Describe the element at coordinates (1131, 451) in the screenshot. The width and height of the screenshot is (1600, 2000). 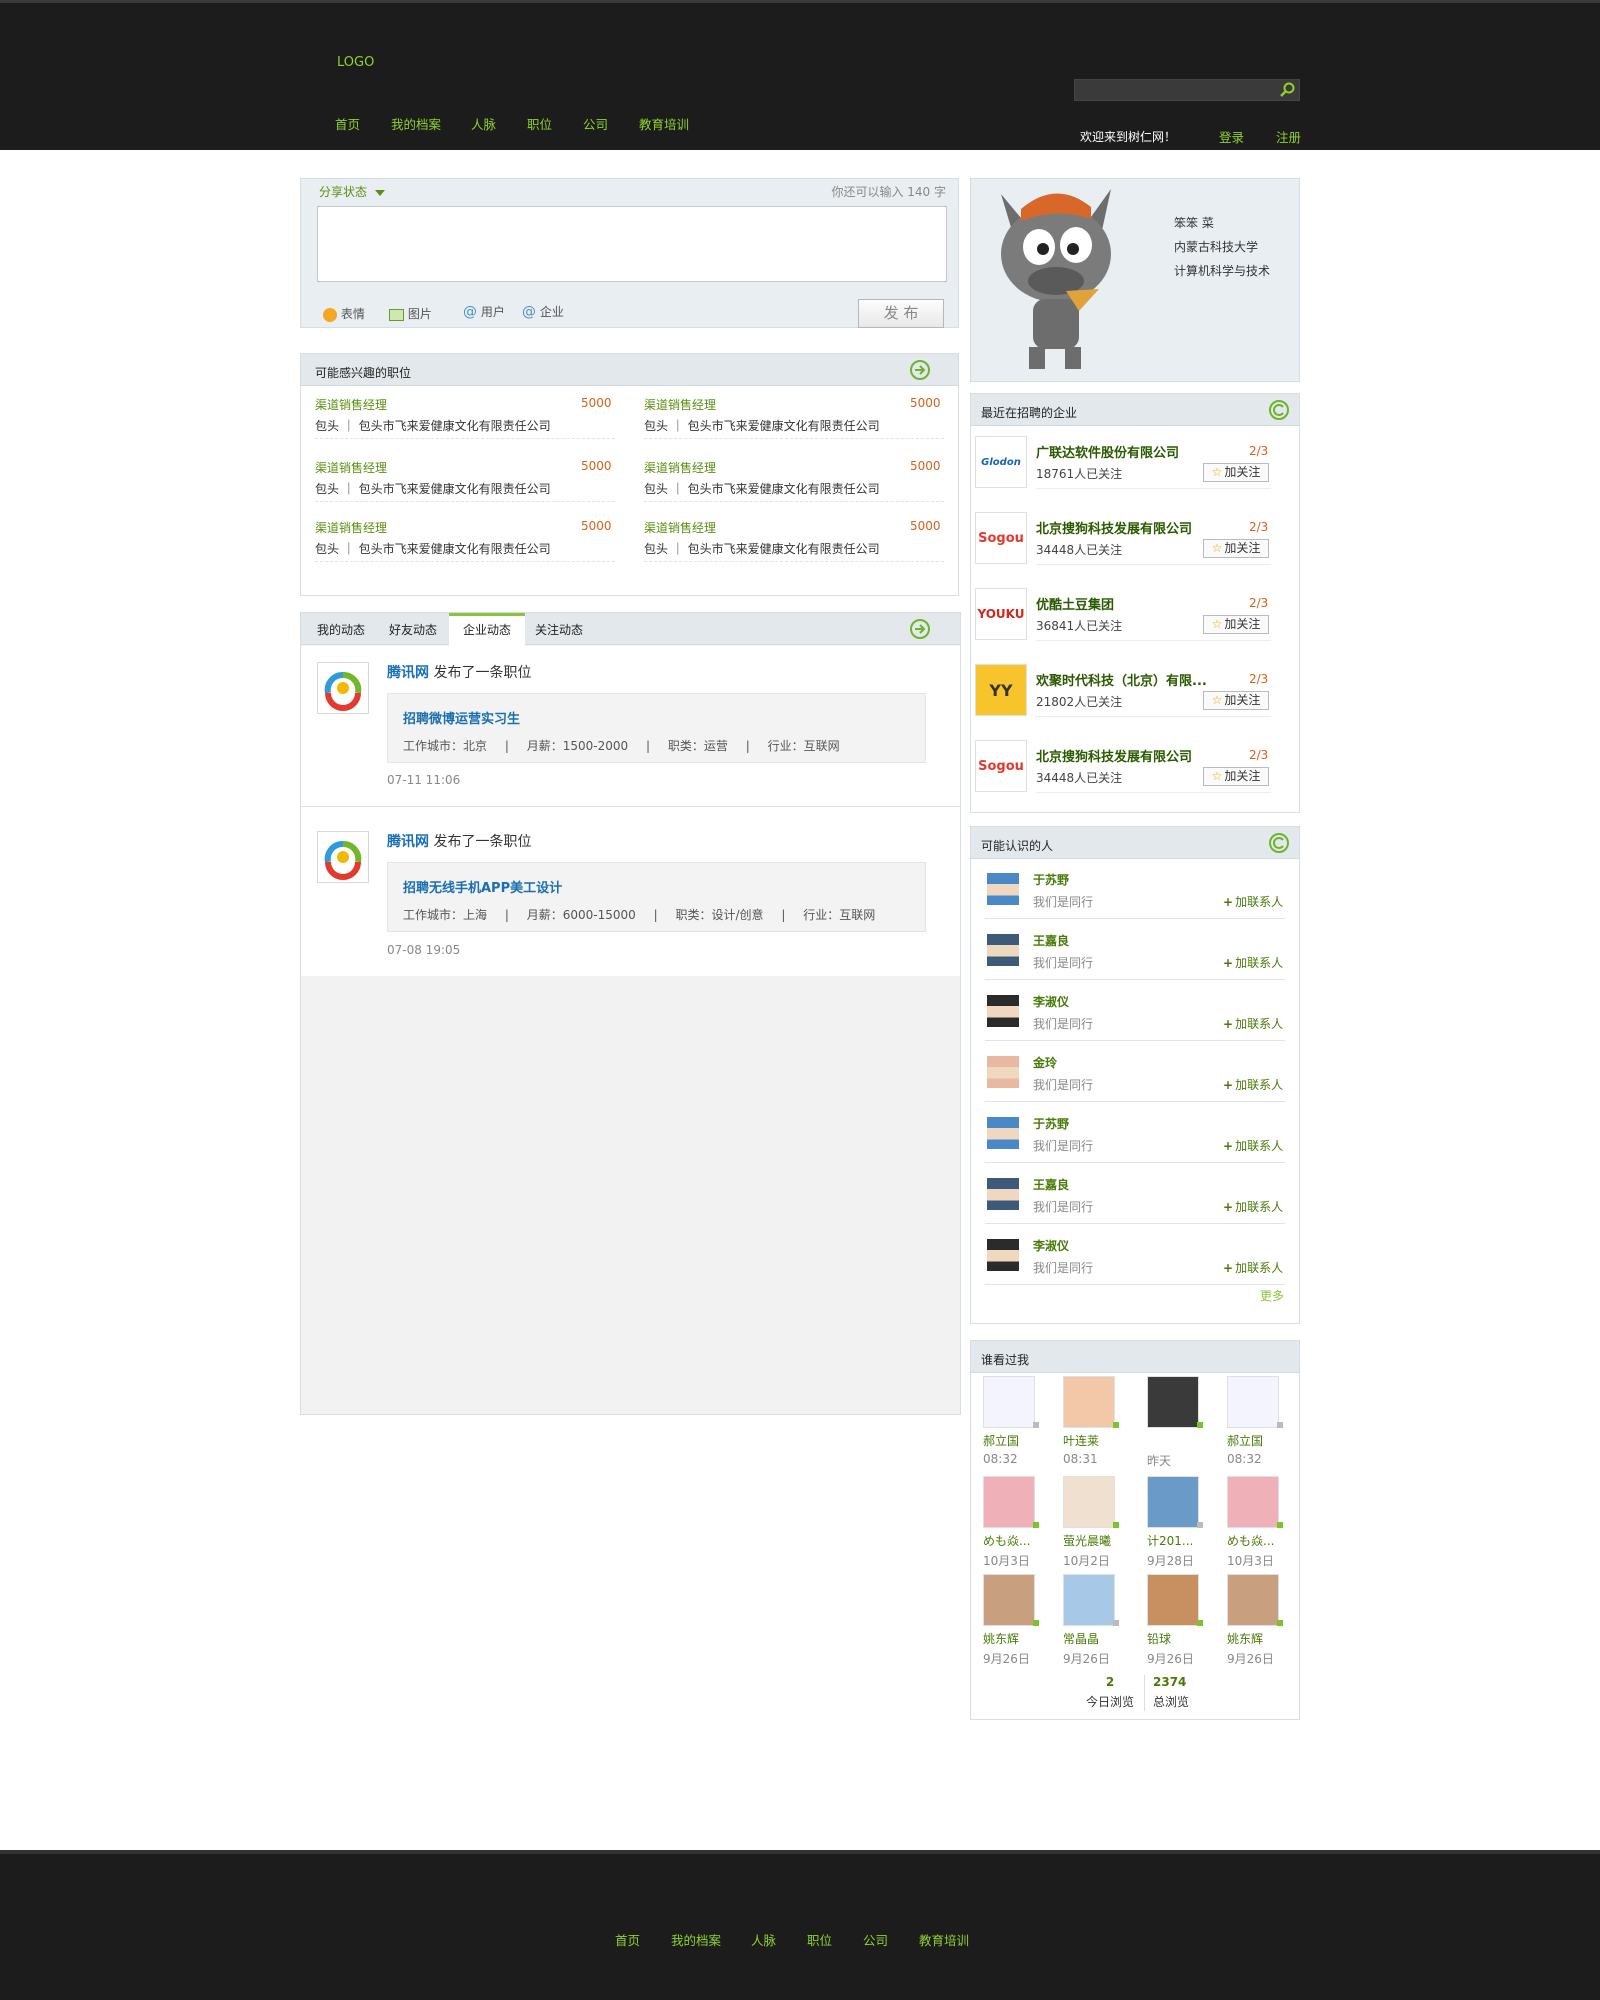
I see `company-name-link: 广联达软件股份有限公司` at that location.